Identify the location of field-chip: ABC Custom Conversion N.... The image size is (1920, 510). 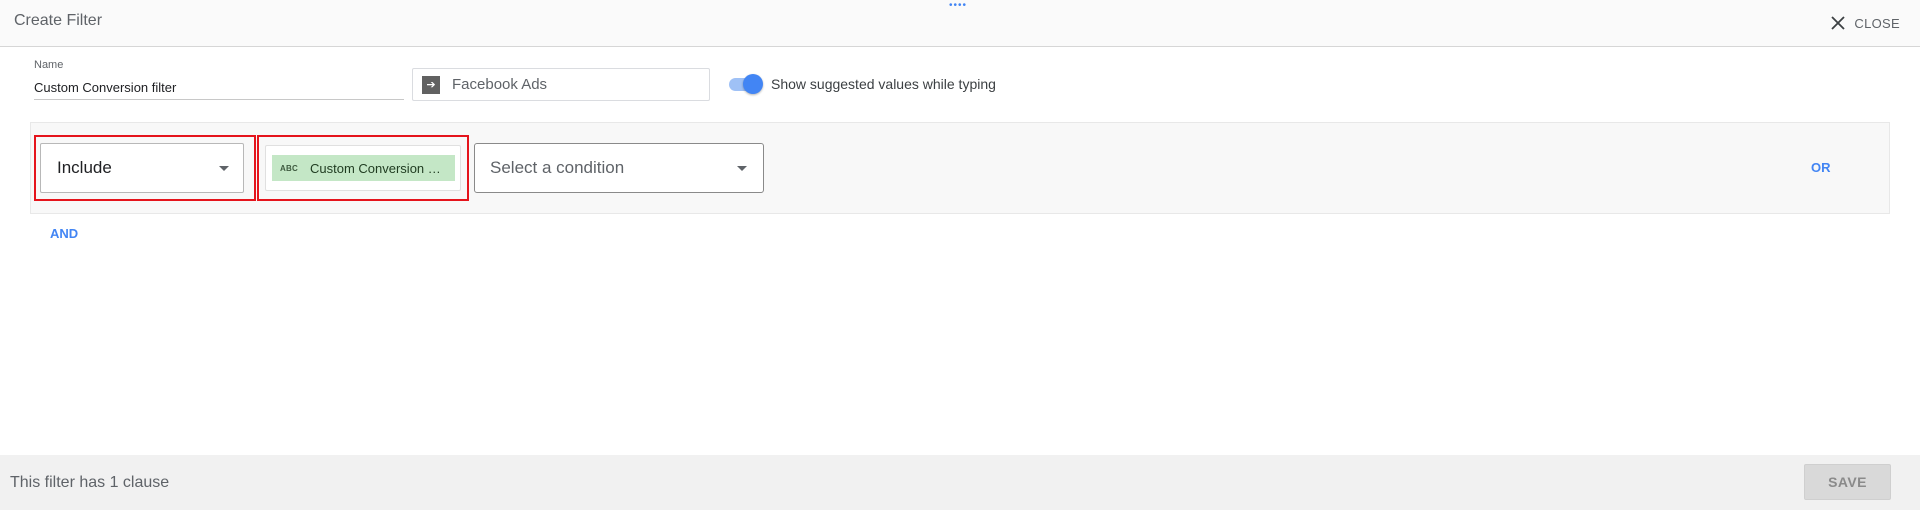
(363, 168).